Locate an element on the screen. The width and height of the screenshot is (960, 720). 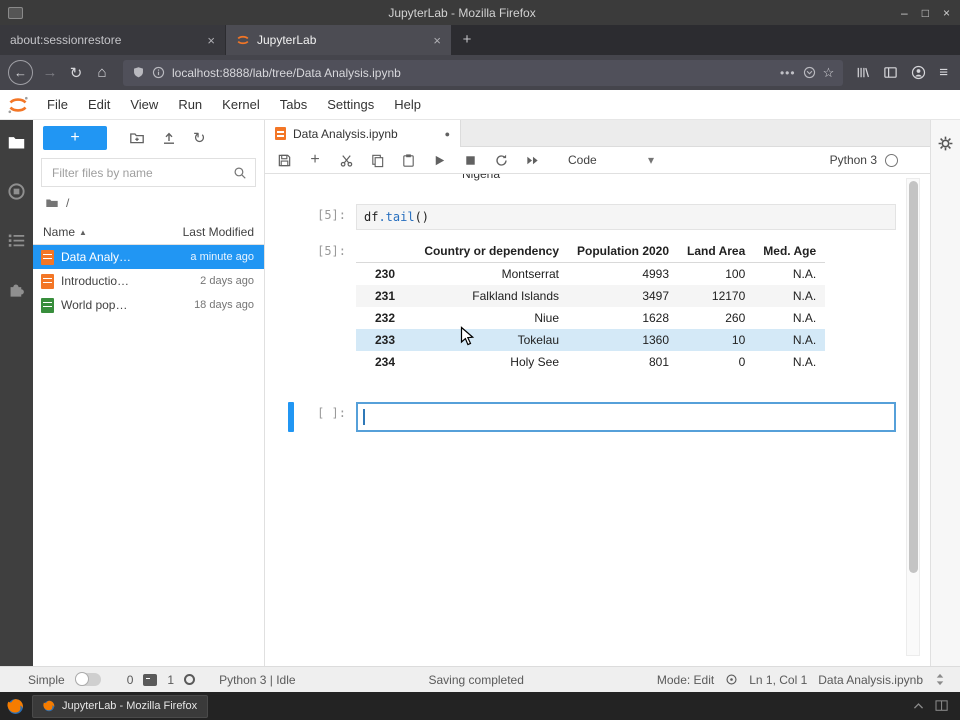
page-actions-icon: ••• is located at coordinates (788, 73).